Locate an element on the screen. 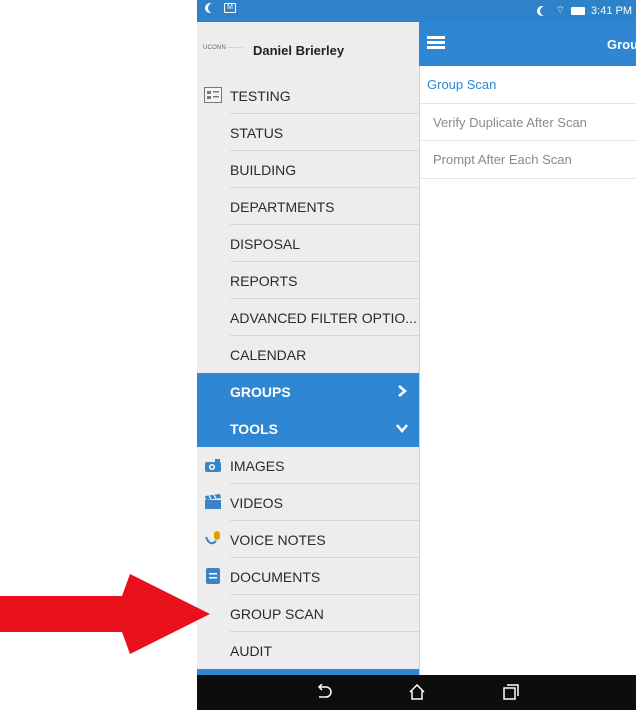  drawer-item-testing: TESTING is located at coordinates (308, 95).